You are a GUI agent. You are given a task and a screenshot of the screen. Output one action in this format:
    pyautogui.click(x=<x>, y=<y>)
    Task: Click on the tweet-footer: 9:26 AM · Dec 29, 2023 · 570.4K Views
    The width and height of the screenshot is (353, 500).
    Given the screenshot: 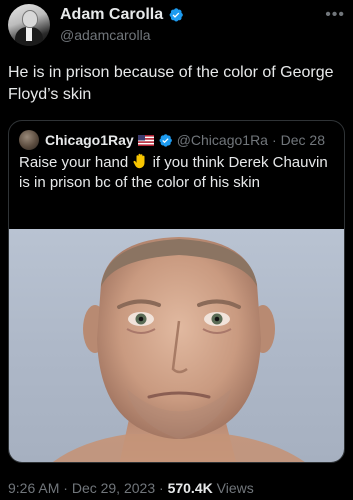 What is the action you would take?
    pyautogui.click(x=131, y=488)
    